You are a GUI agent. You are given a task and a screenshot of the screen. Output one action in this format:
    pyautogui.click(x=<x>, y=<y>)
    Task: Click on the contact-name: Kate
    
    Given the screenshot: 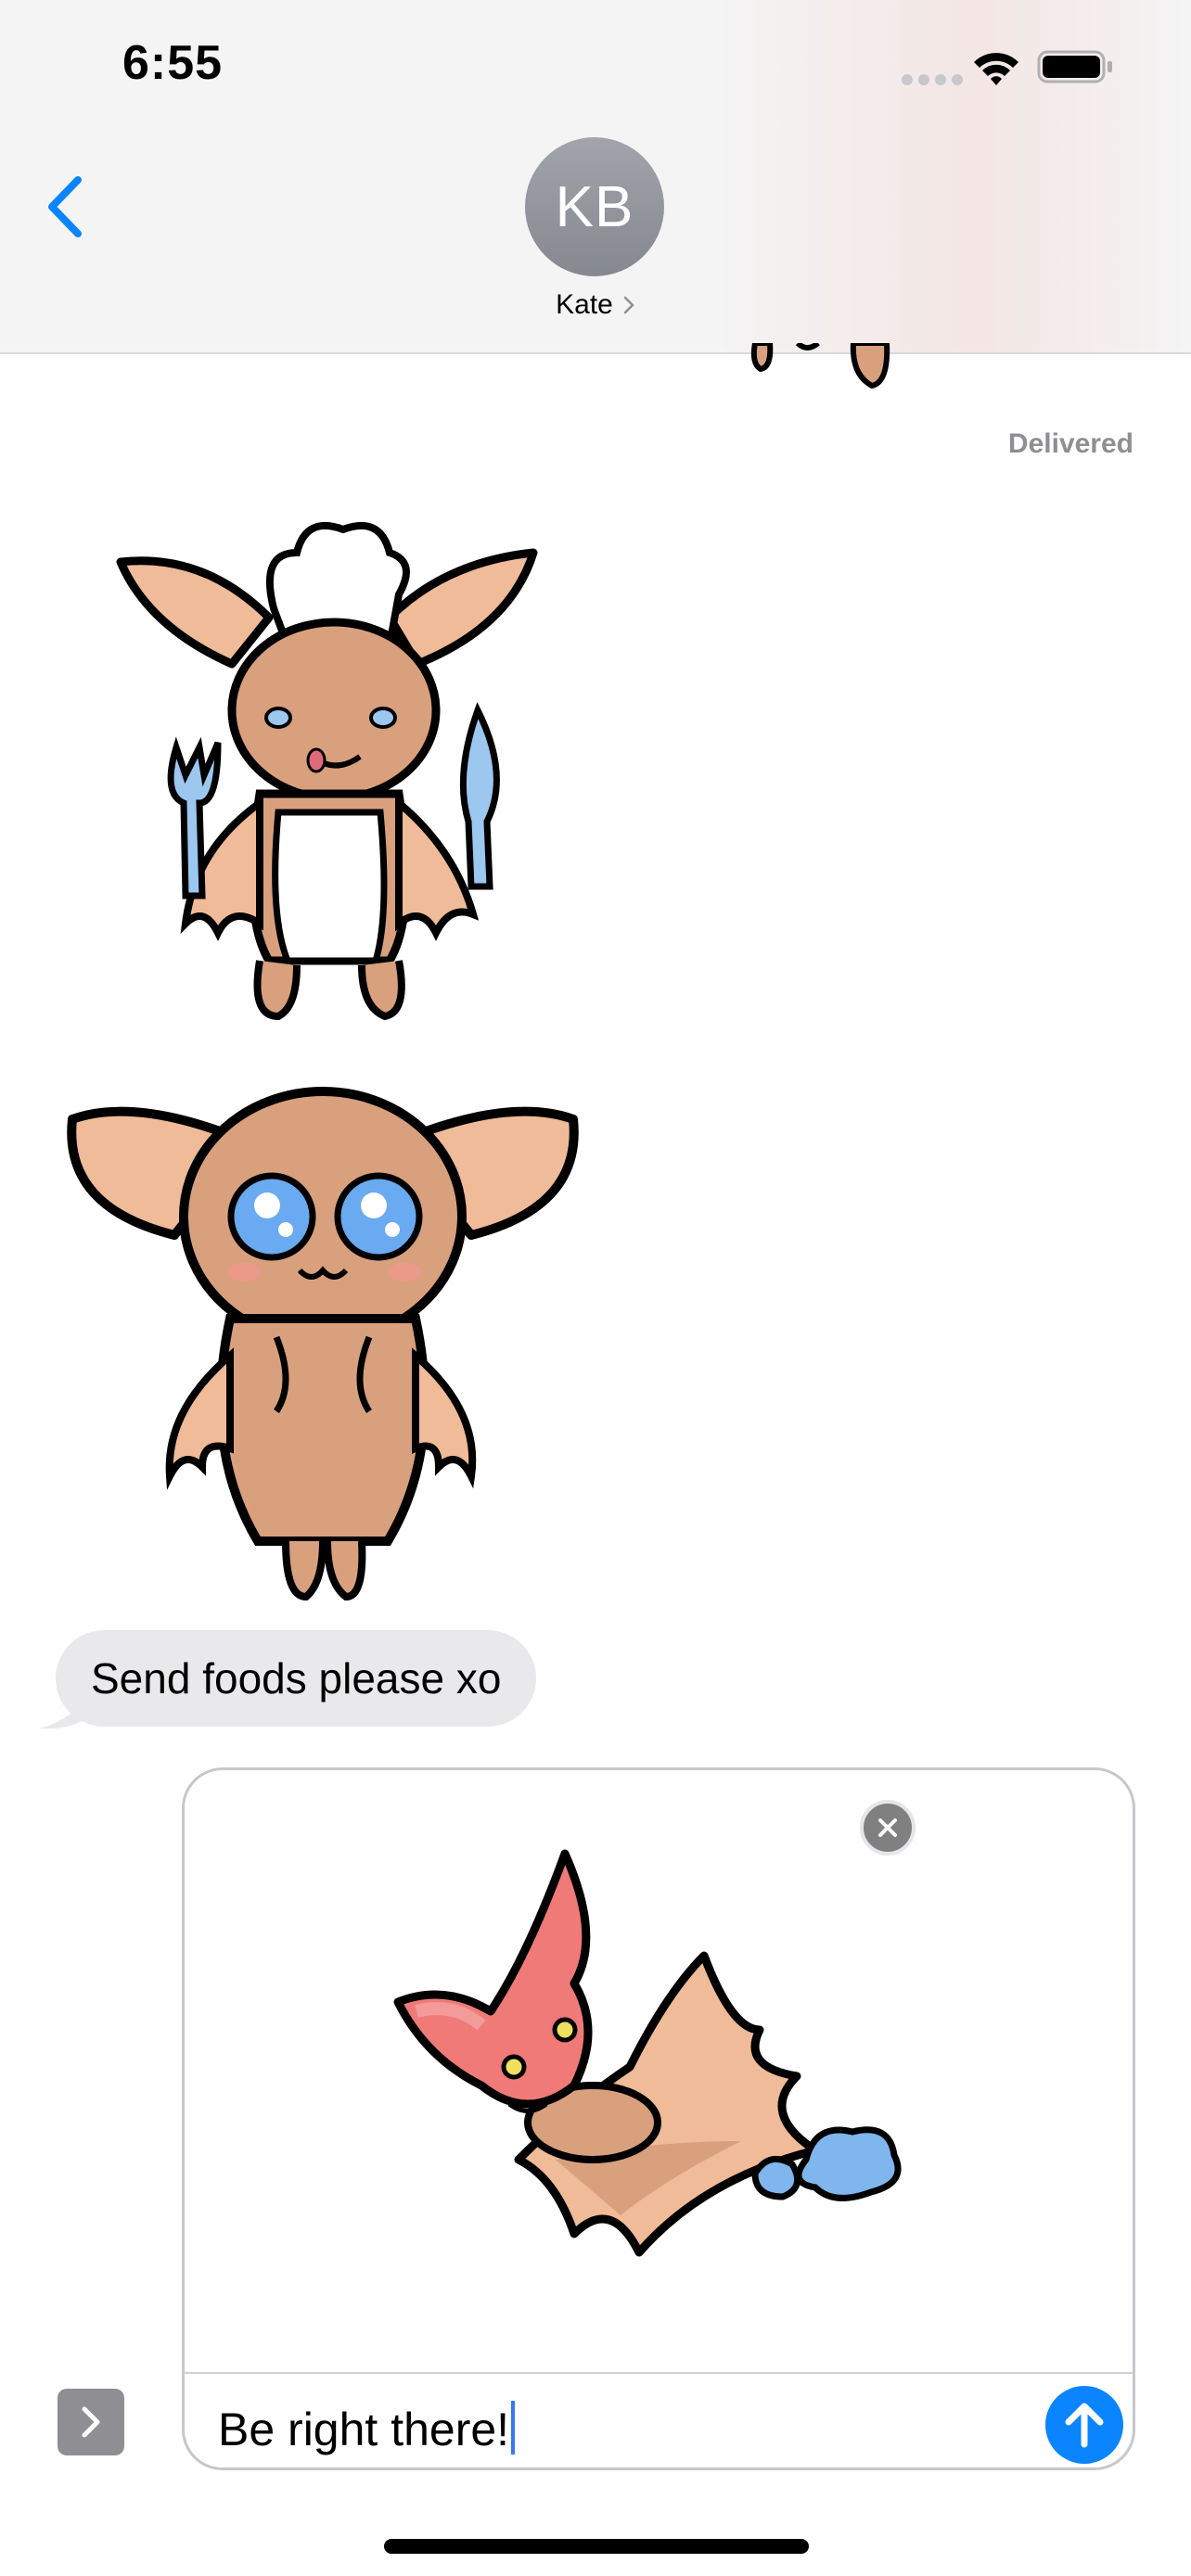 What is the action you would take?
    pyautogui.click(x=584, y=304)
    